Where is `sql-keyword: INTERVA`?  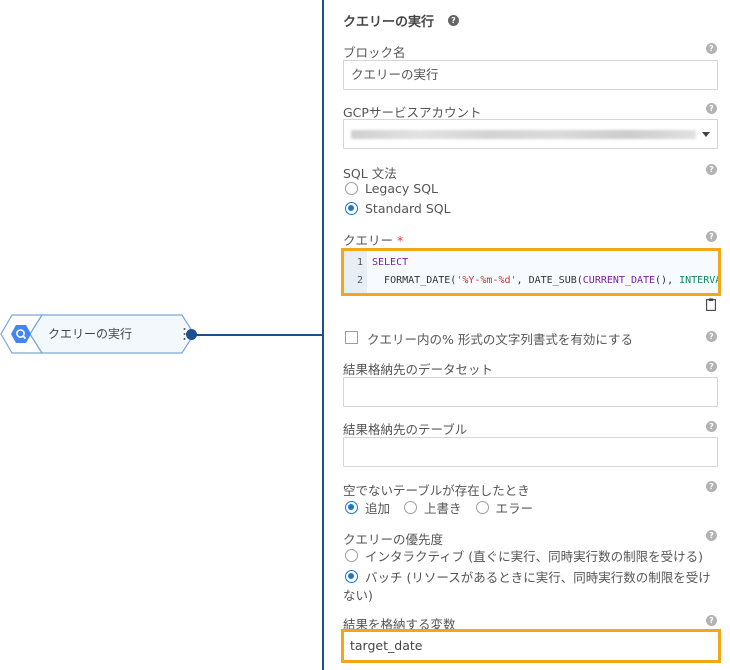 sql-keyword: INTERVA is located at coordinates (700, 280).